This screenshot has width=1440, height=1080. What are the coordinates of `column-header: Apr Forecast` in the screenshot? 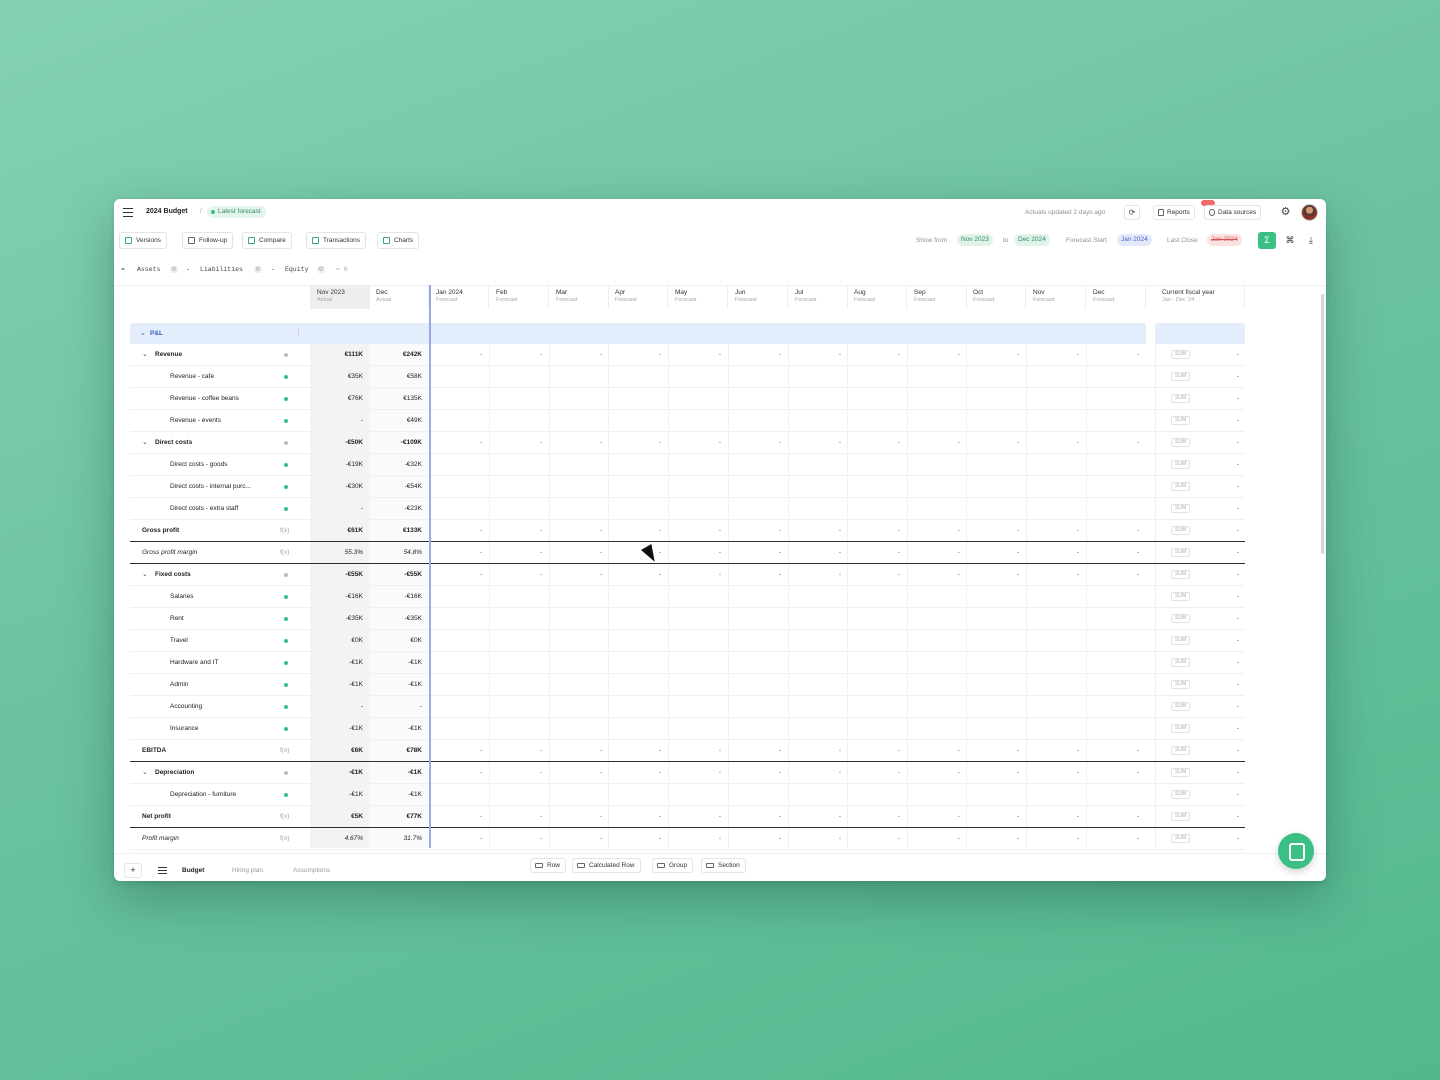 It's located at (638, 297).